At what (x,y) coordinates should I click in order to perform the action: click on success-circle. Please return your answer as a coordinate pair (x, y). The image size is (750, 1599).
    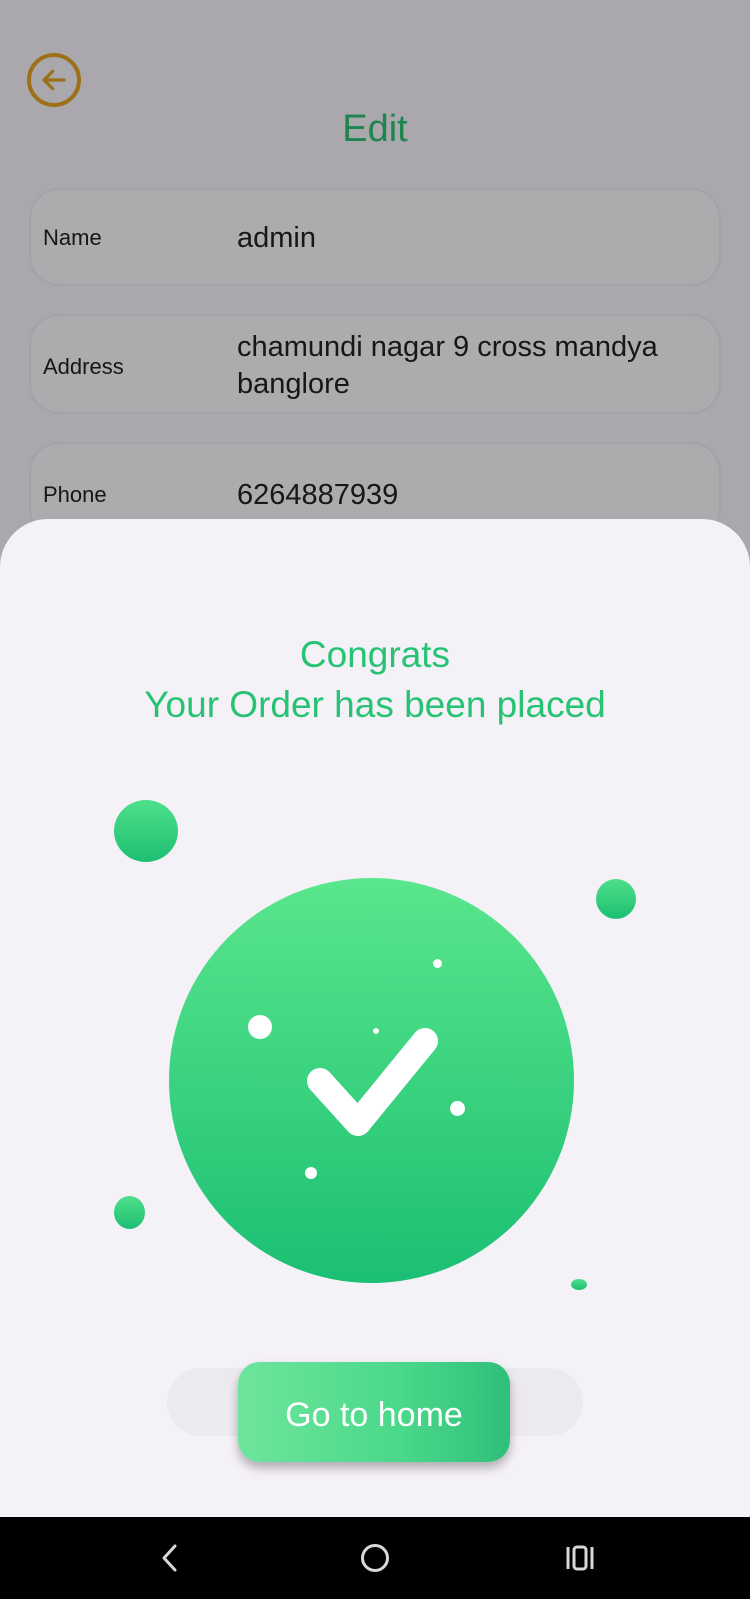
    Looking at the image, I should click on (371, 1080).